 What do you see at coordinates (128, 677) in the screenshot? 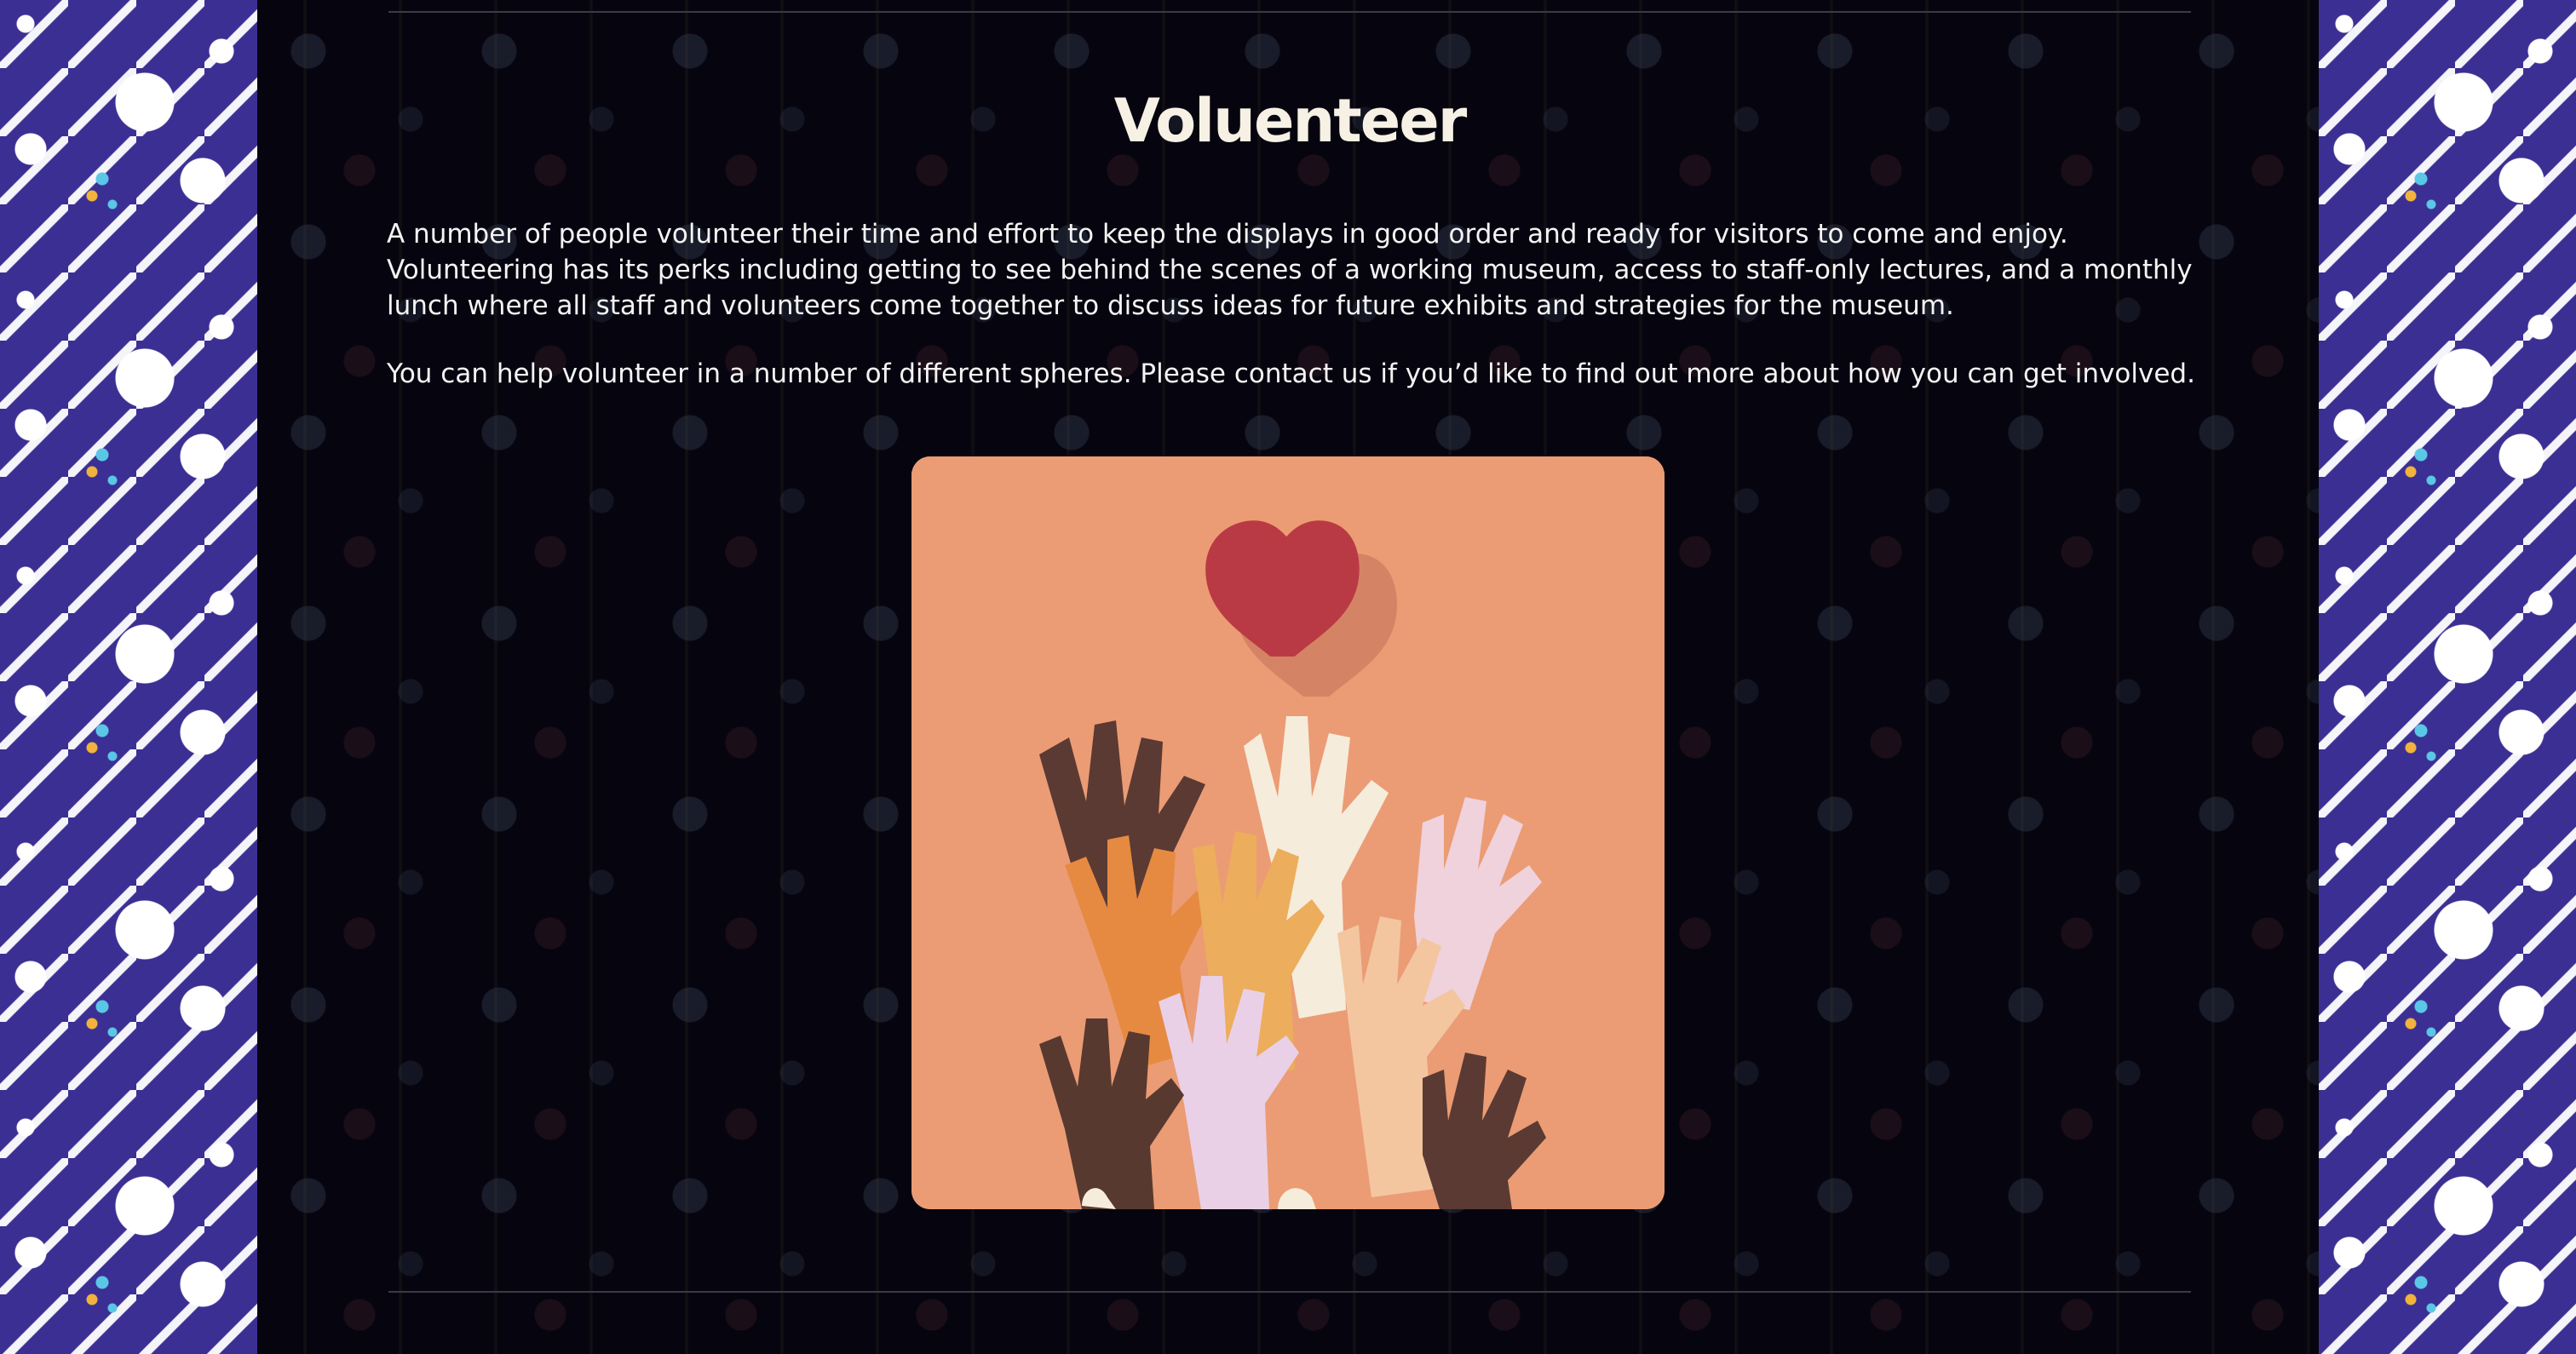
I see `left-science-pattern` at bounding box center [128, 677].